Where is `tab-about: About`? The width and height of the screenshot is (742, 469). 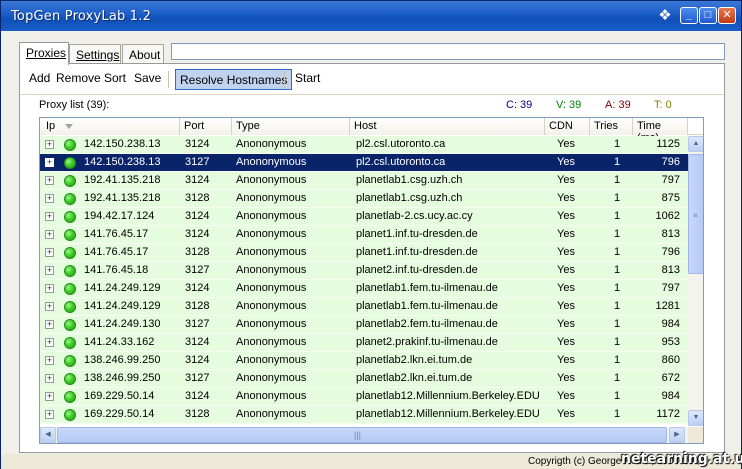
tab-about: About is located at coordinates (143, 54).